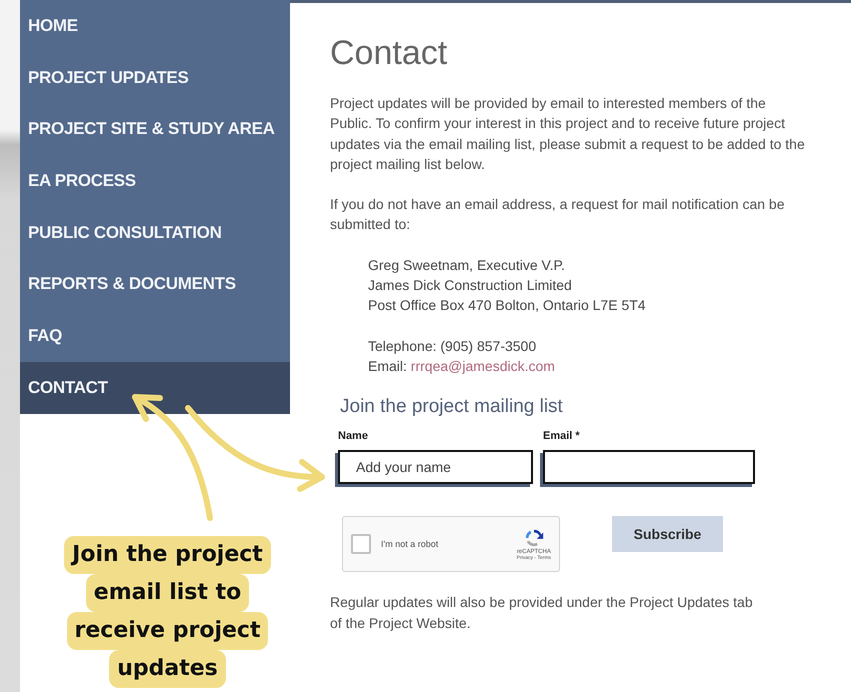 This screenshot has height=692, width=851. What do you see at coordinates (542, 613) in the screenshot?
I see `footer-note: Regular updates will also be provided under the Project Updates tab of the Project Website.` at bounding box center [542, 613].